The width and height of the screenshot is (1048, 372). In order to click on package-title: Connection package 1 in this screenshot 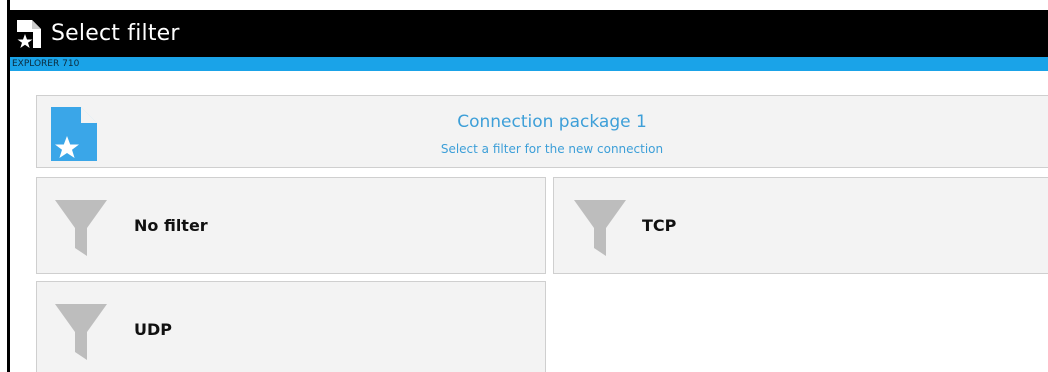, I will do `click(552, 122)`.